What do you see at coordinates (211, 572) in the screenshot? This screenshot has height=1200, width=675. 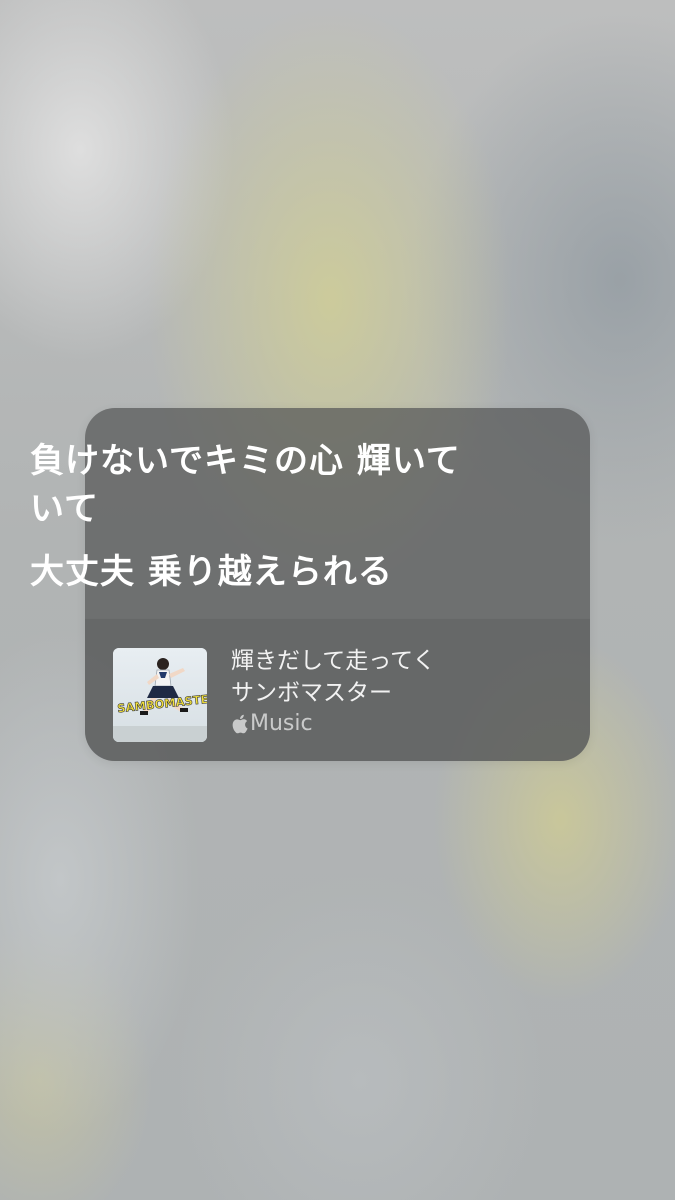 I see `lyric-line-2: 大丈夫 乗り越えられる` at bounding box center [211, 572].